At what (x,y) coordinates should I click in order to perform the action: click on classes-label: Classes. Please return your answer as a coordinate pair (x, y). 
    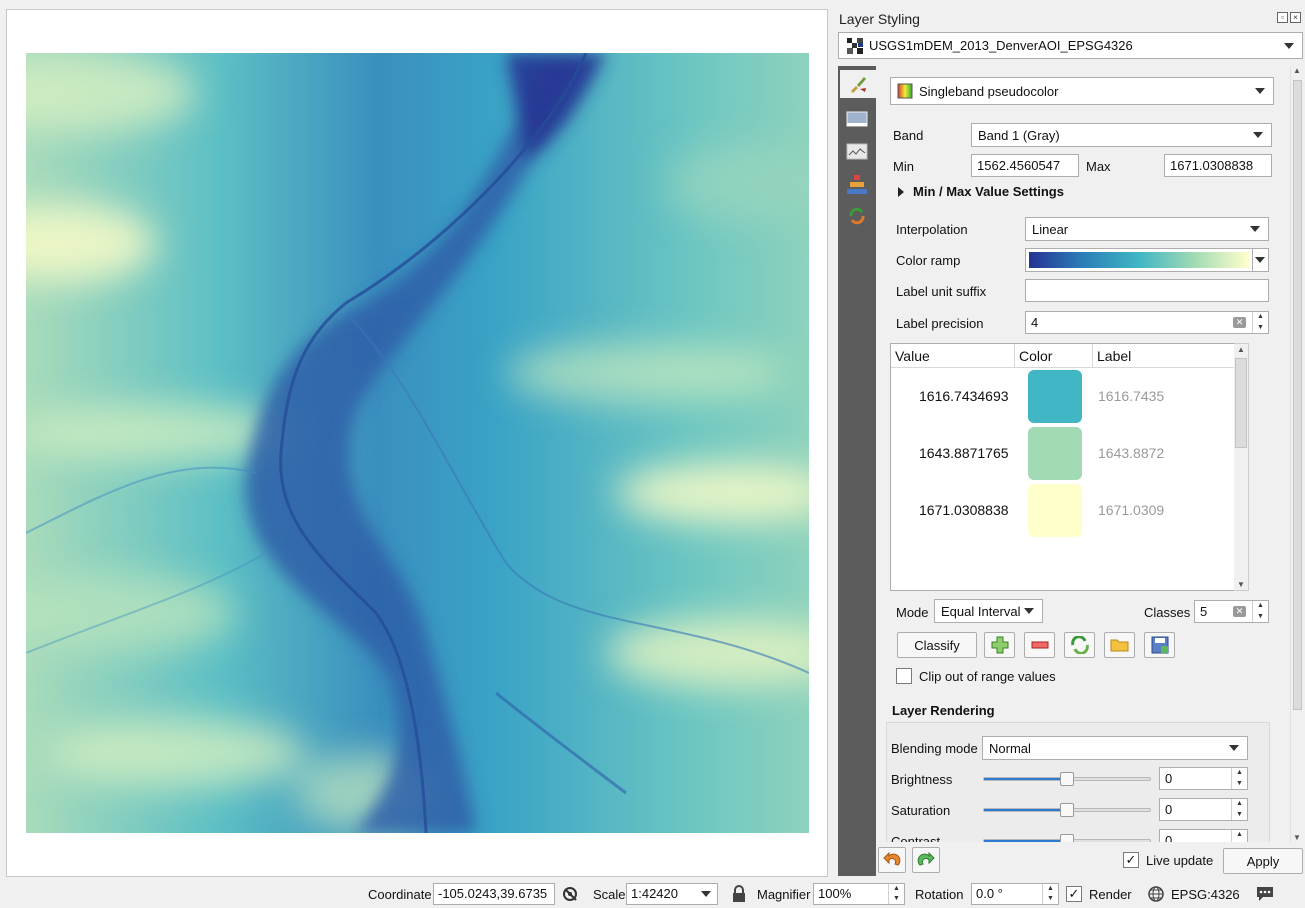
    Looking at the image, I should click on (1167, 612).